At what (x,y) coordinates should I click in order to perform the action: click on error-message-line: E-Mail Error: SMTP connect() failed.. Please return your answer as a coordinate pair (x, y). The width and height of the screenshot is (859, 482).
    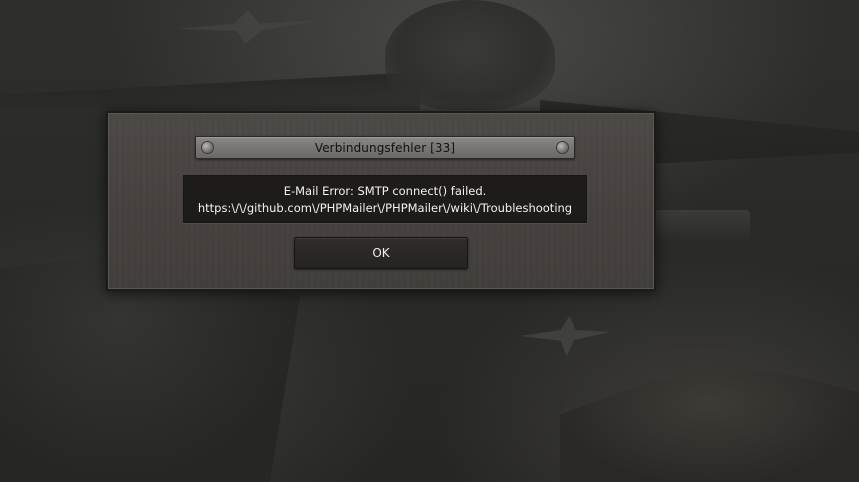
    Looking at the image, I should click on (385, 190).